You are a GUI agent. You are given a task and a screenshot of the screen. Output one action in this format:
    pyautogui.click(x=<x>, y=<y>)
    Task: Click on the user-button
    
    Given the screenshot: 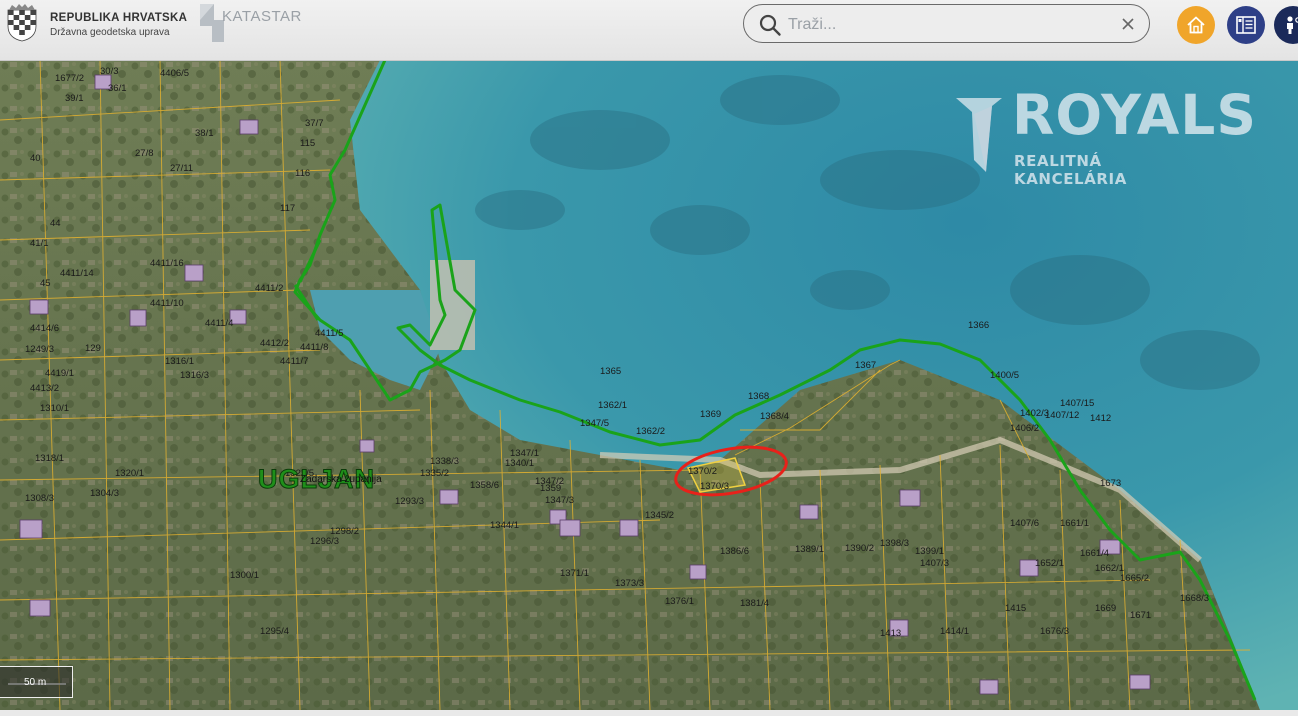 What is the action you would take?
    pyautogui.click(x=1286, y=25)
    